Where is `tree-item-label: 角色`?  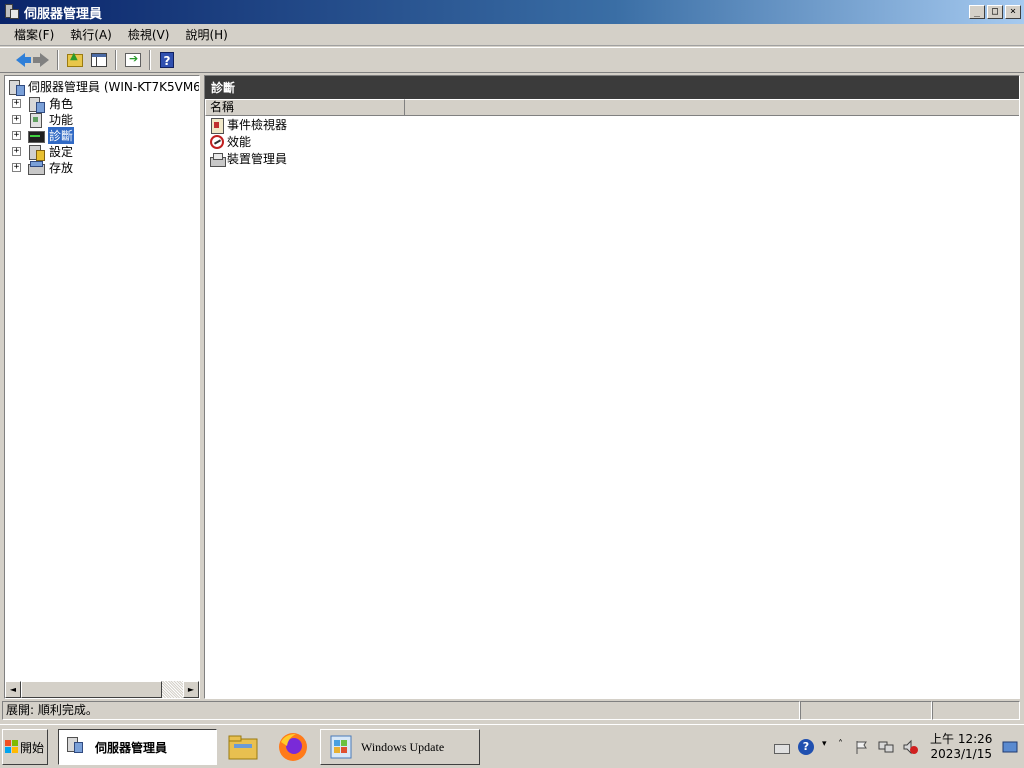 tree-item-label: 角色 is located at coordinates (61, 104).